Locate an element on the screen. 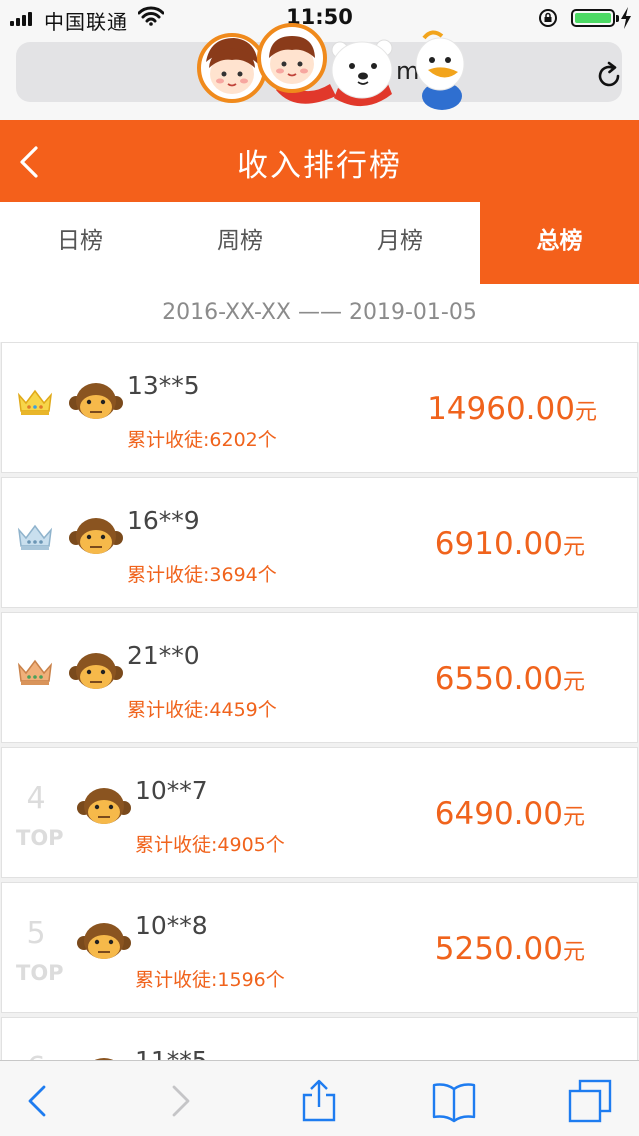 Image resolution: width=639 pixels, height=1136 pixels. user-id: 10**8 is located at coordinates (171, 925).